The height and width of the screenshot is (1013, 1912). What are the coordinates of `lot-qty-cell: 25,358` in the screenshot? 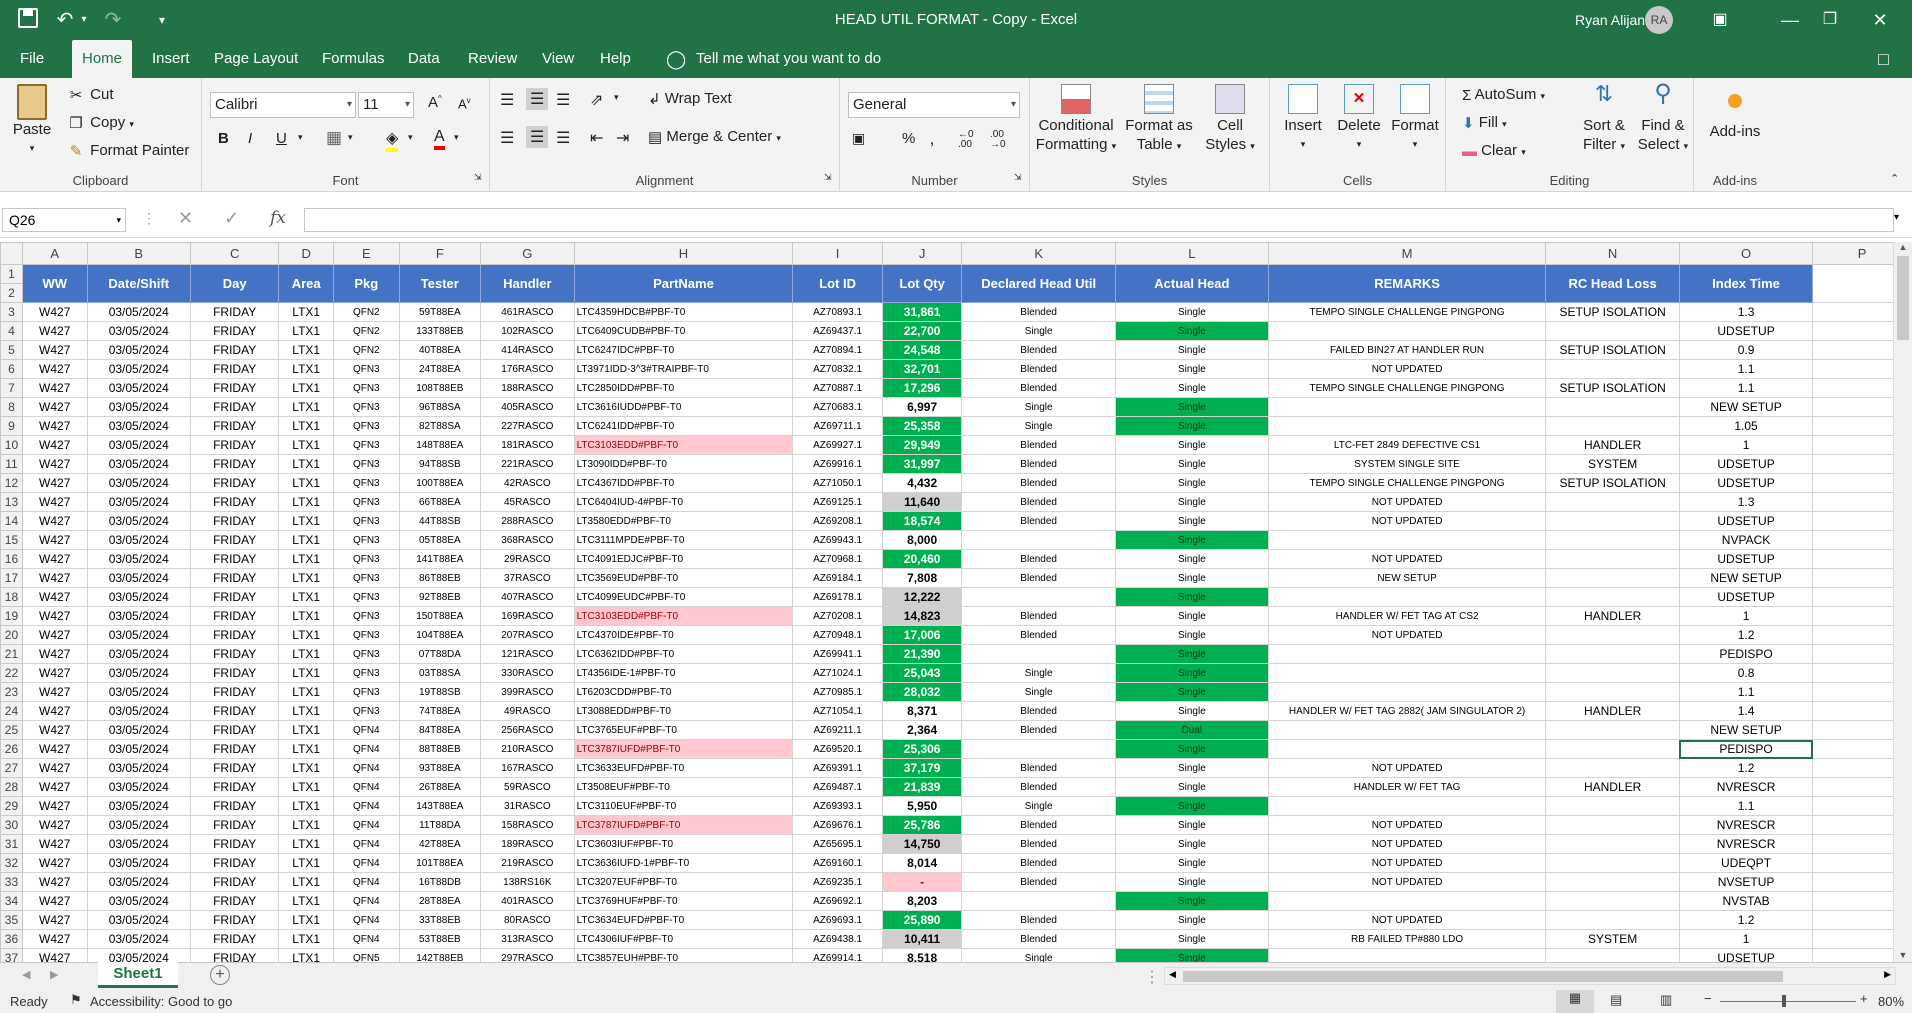 It's located at (922, 426).